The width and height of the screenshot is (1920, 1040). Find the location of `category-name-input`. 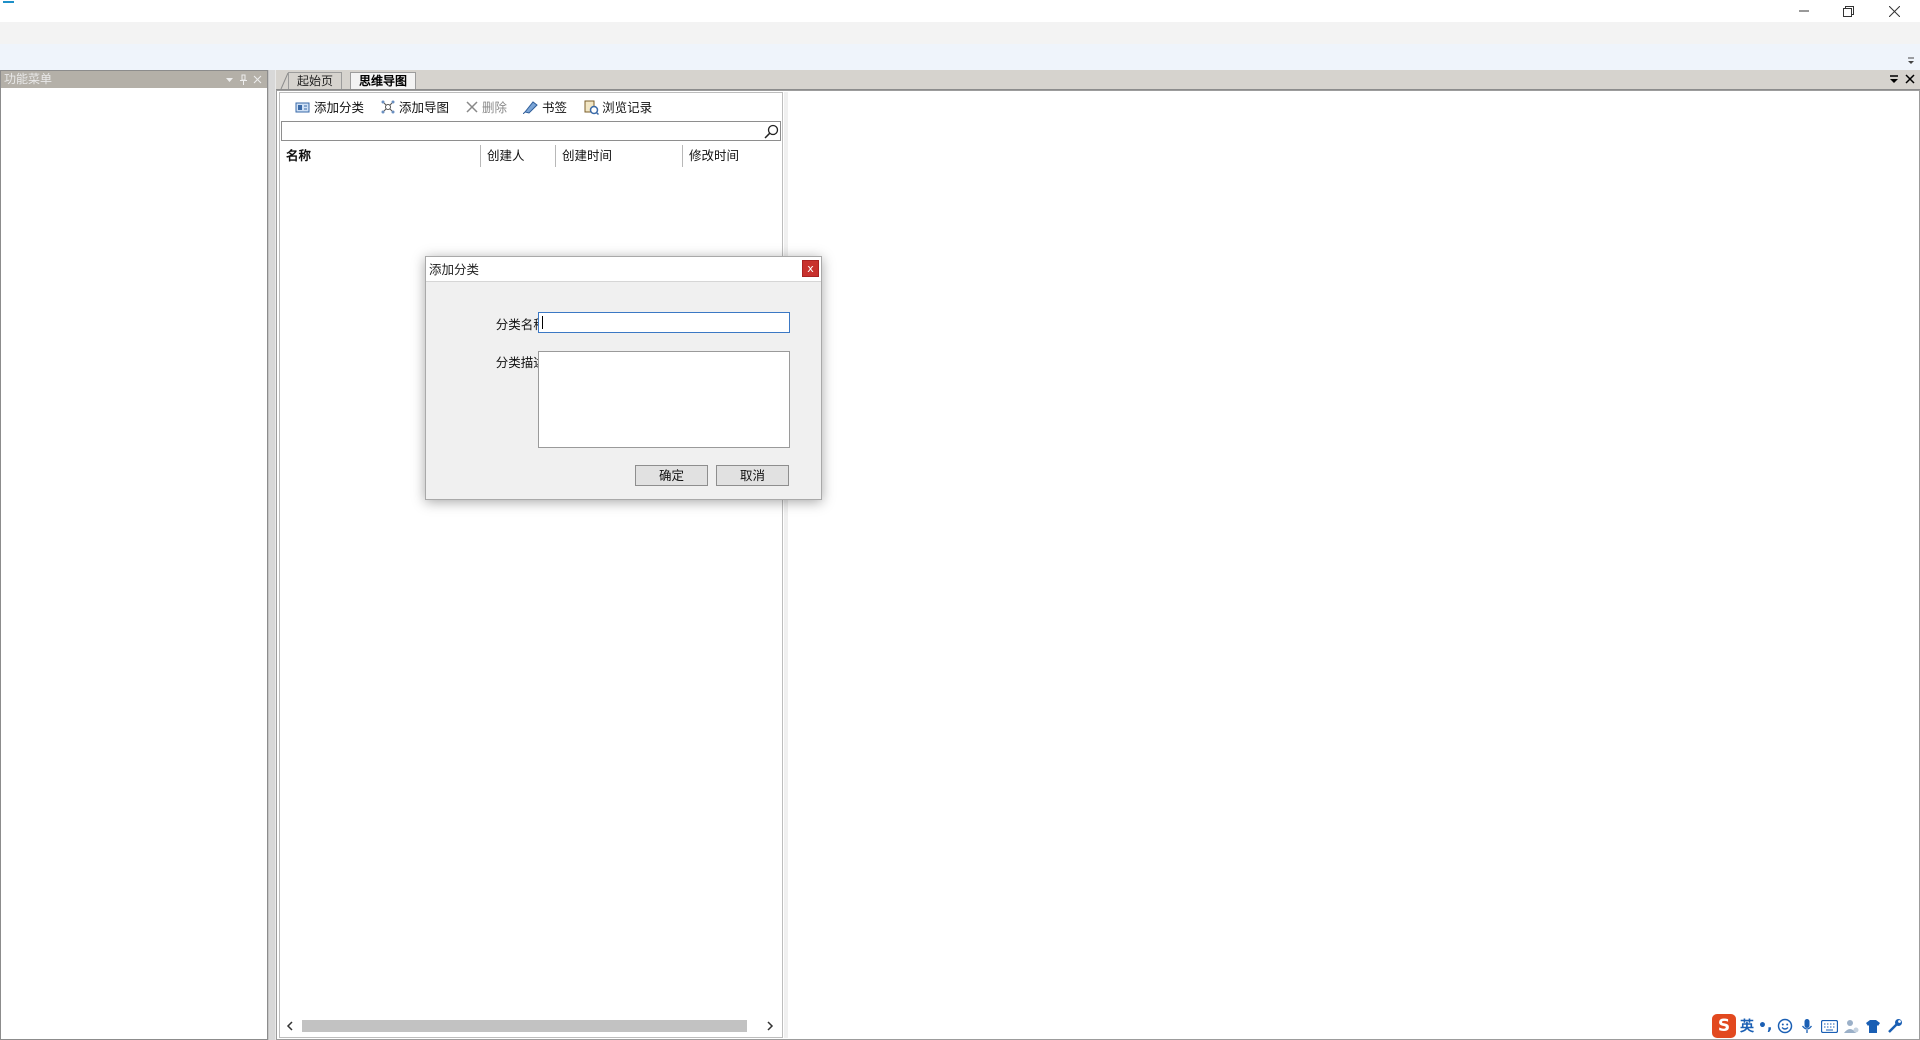

category-name-input is located at coordinates (664, 322).